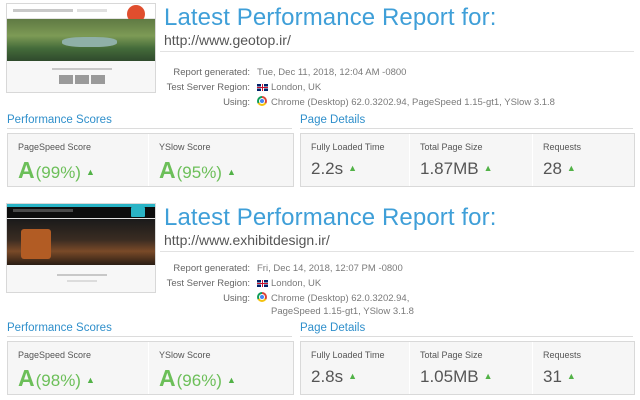 The width and height of the screenshot is (640, 400). What do you see at coordinates (552, 168) in the screenshot?
I see `requests-number: 28` at bounding box center [552, 168].